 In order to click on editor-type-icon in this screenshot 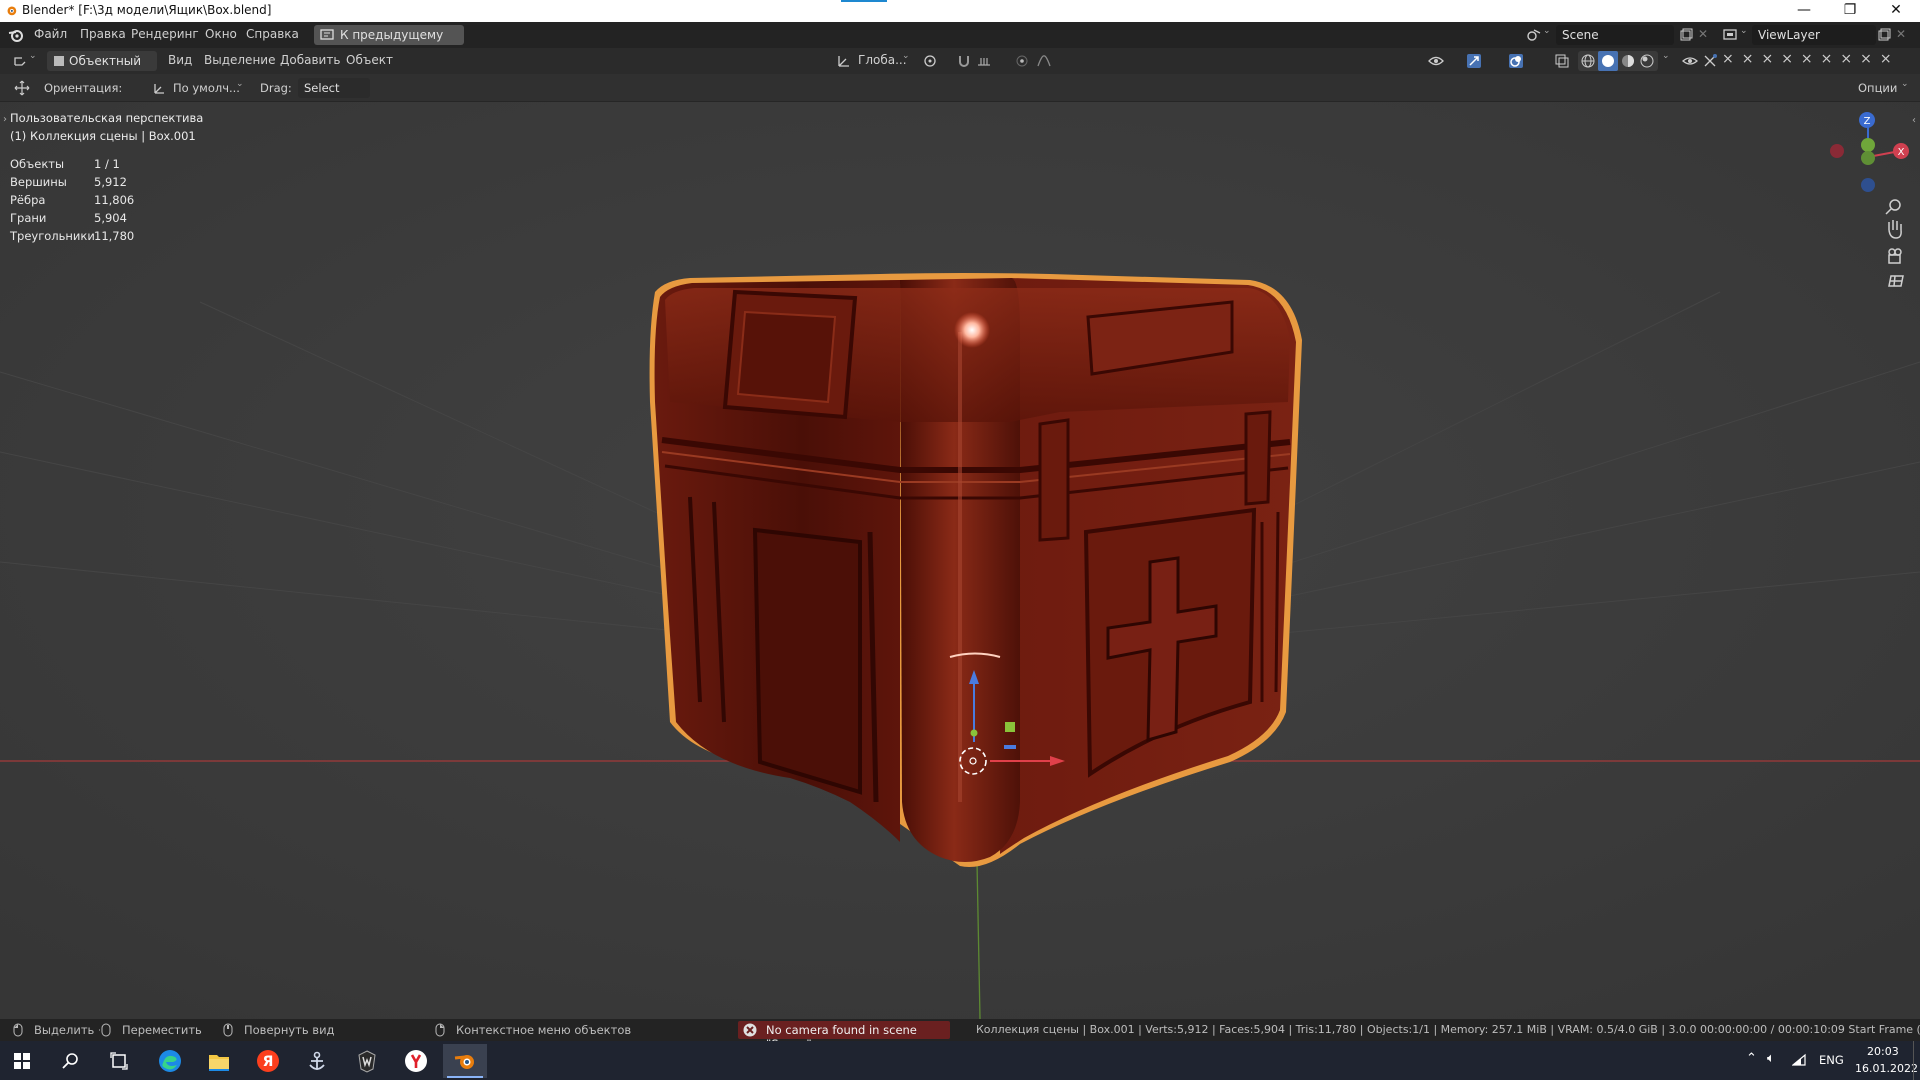, I will do `click(20, 61)`.